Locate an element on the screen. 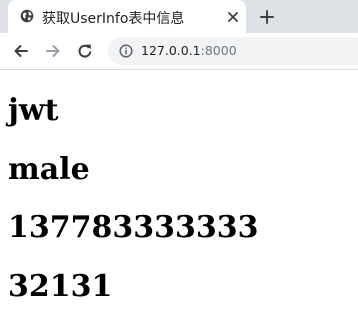  browser-toolbar: 127.0.0.1:8000 is located at coordinates (179, 51).